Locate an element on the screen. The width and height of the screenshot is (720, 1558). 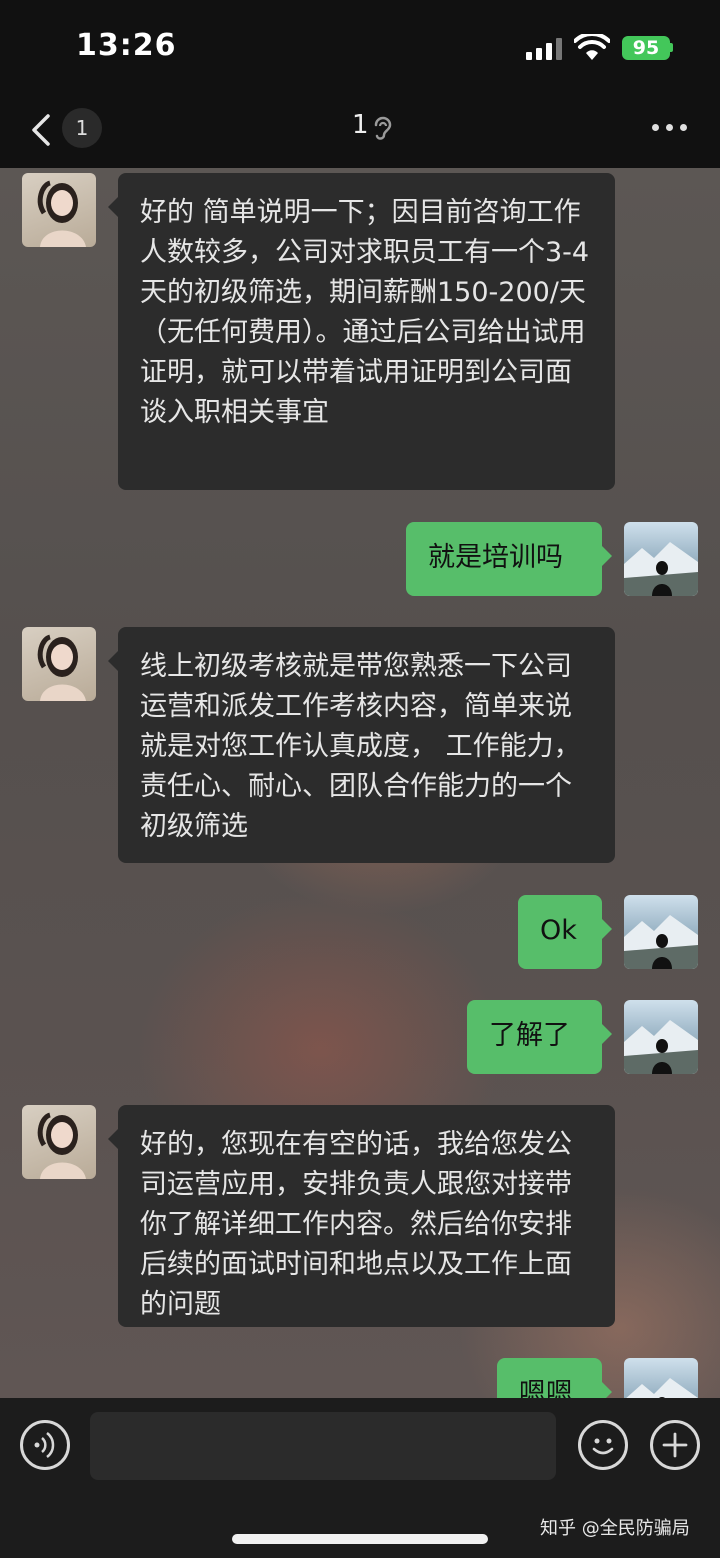
emoji-icon is located at coordinates (603, 1445).